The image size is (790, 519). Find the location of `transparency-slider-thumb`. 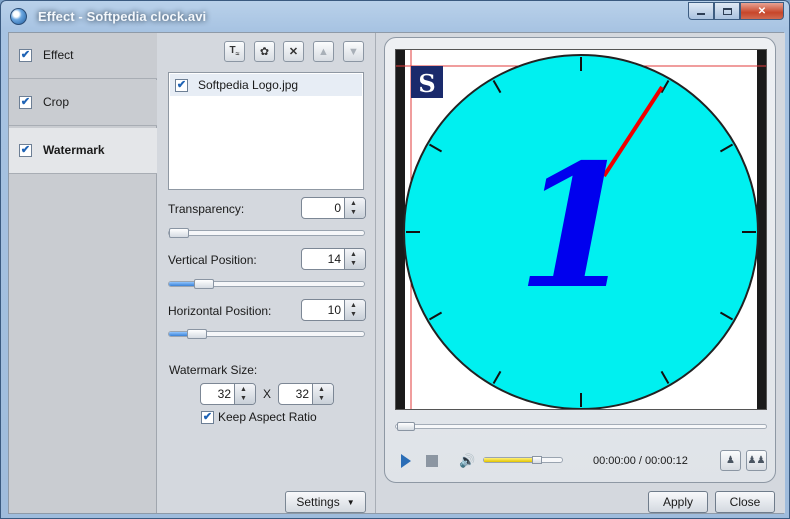

transparency-slider-thumb is located at coordinates (179, 233).